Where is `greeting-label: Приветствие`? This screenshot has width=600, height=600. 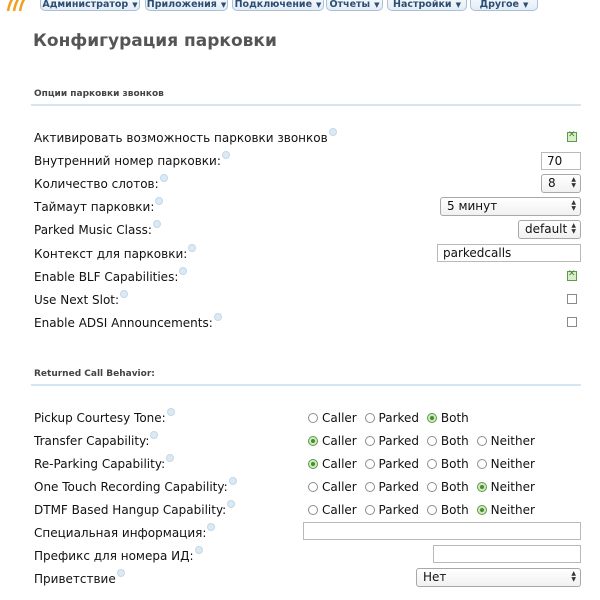 greeting-label: Приветствие is located at coordinates (79, 577).